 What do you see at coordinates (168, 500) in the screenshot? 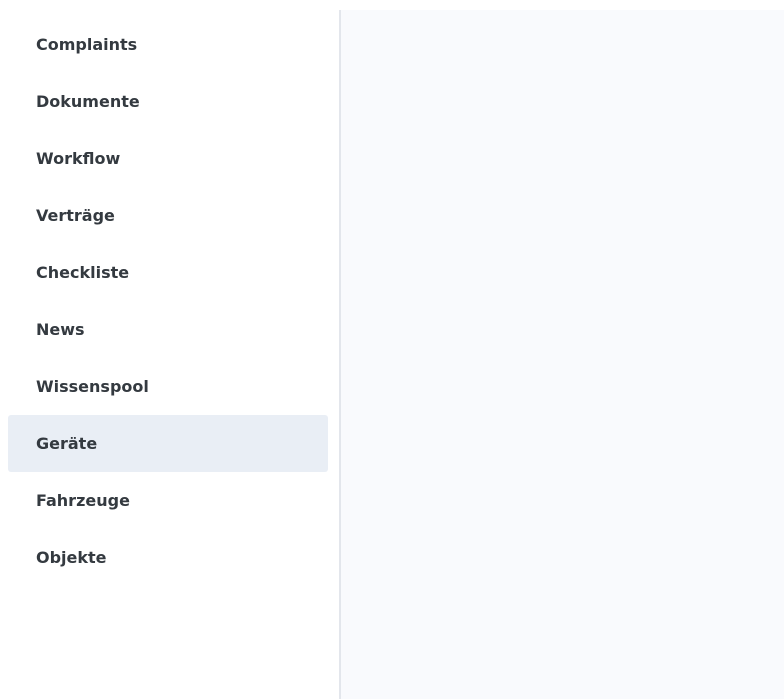
I see `sidebar-item-fahrzeuge: Fahrzeuge` at bounding box center [168, 500].